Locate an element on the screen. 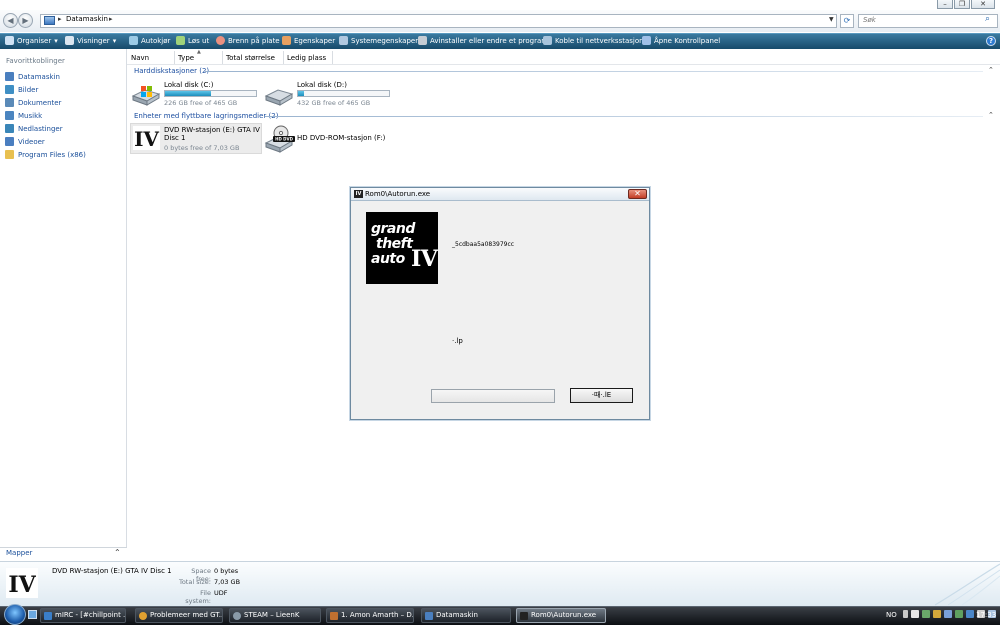  taskbar-item-steam: STEAM – LieenK is located at coordinates (275, 615).